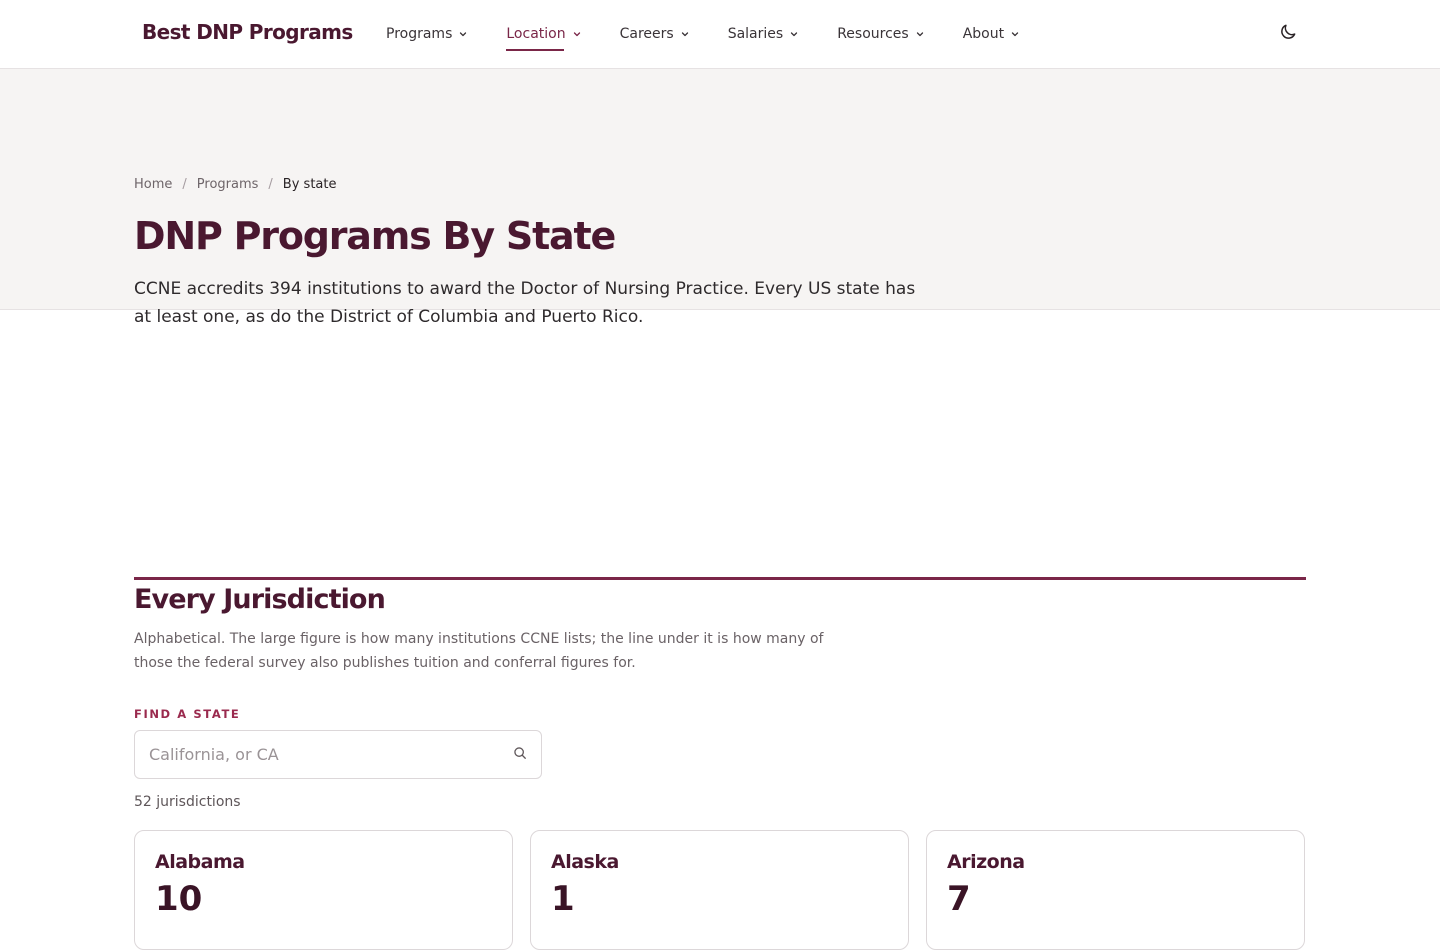  I want to click on state-card-count: 10, so click(179, 899).